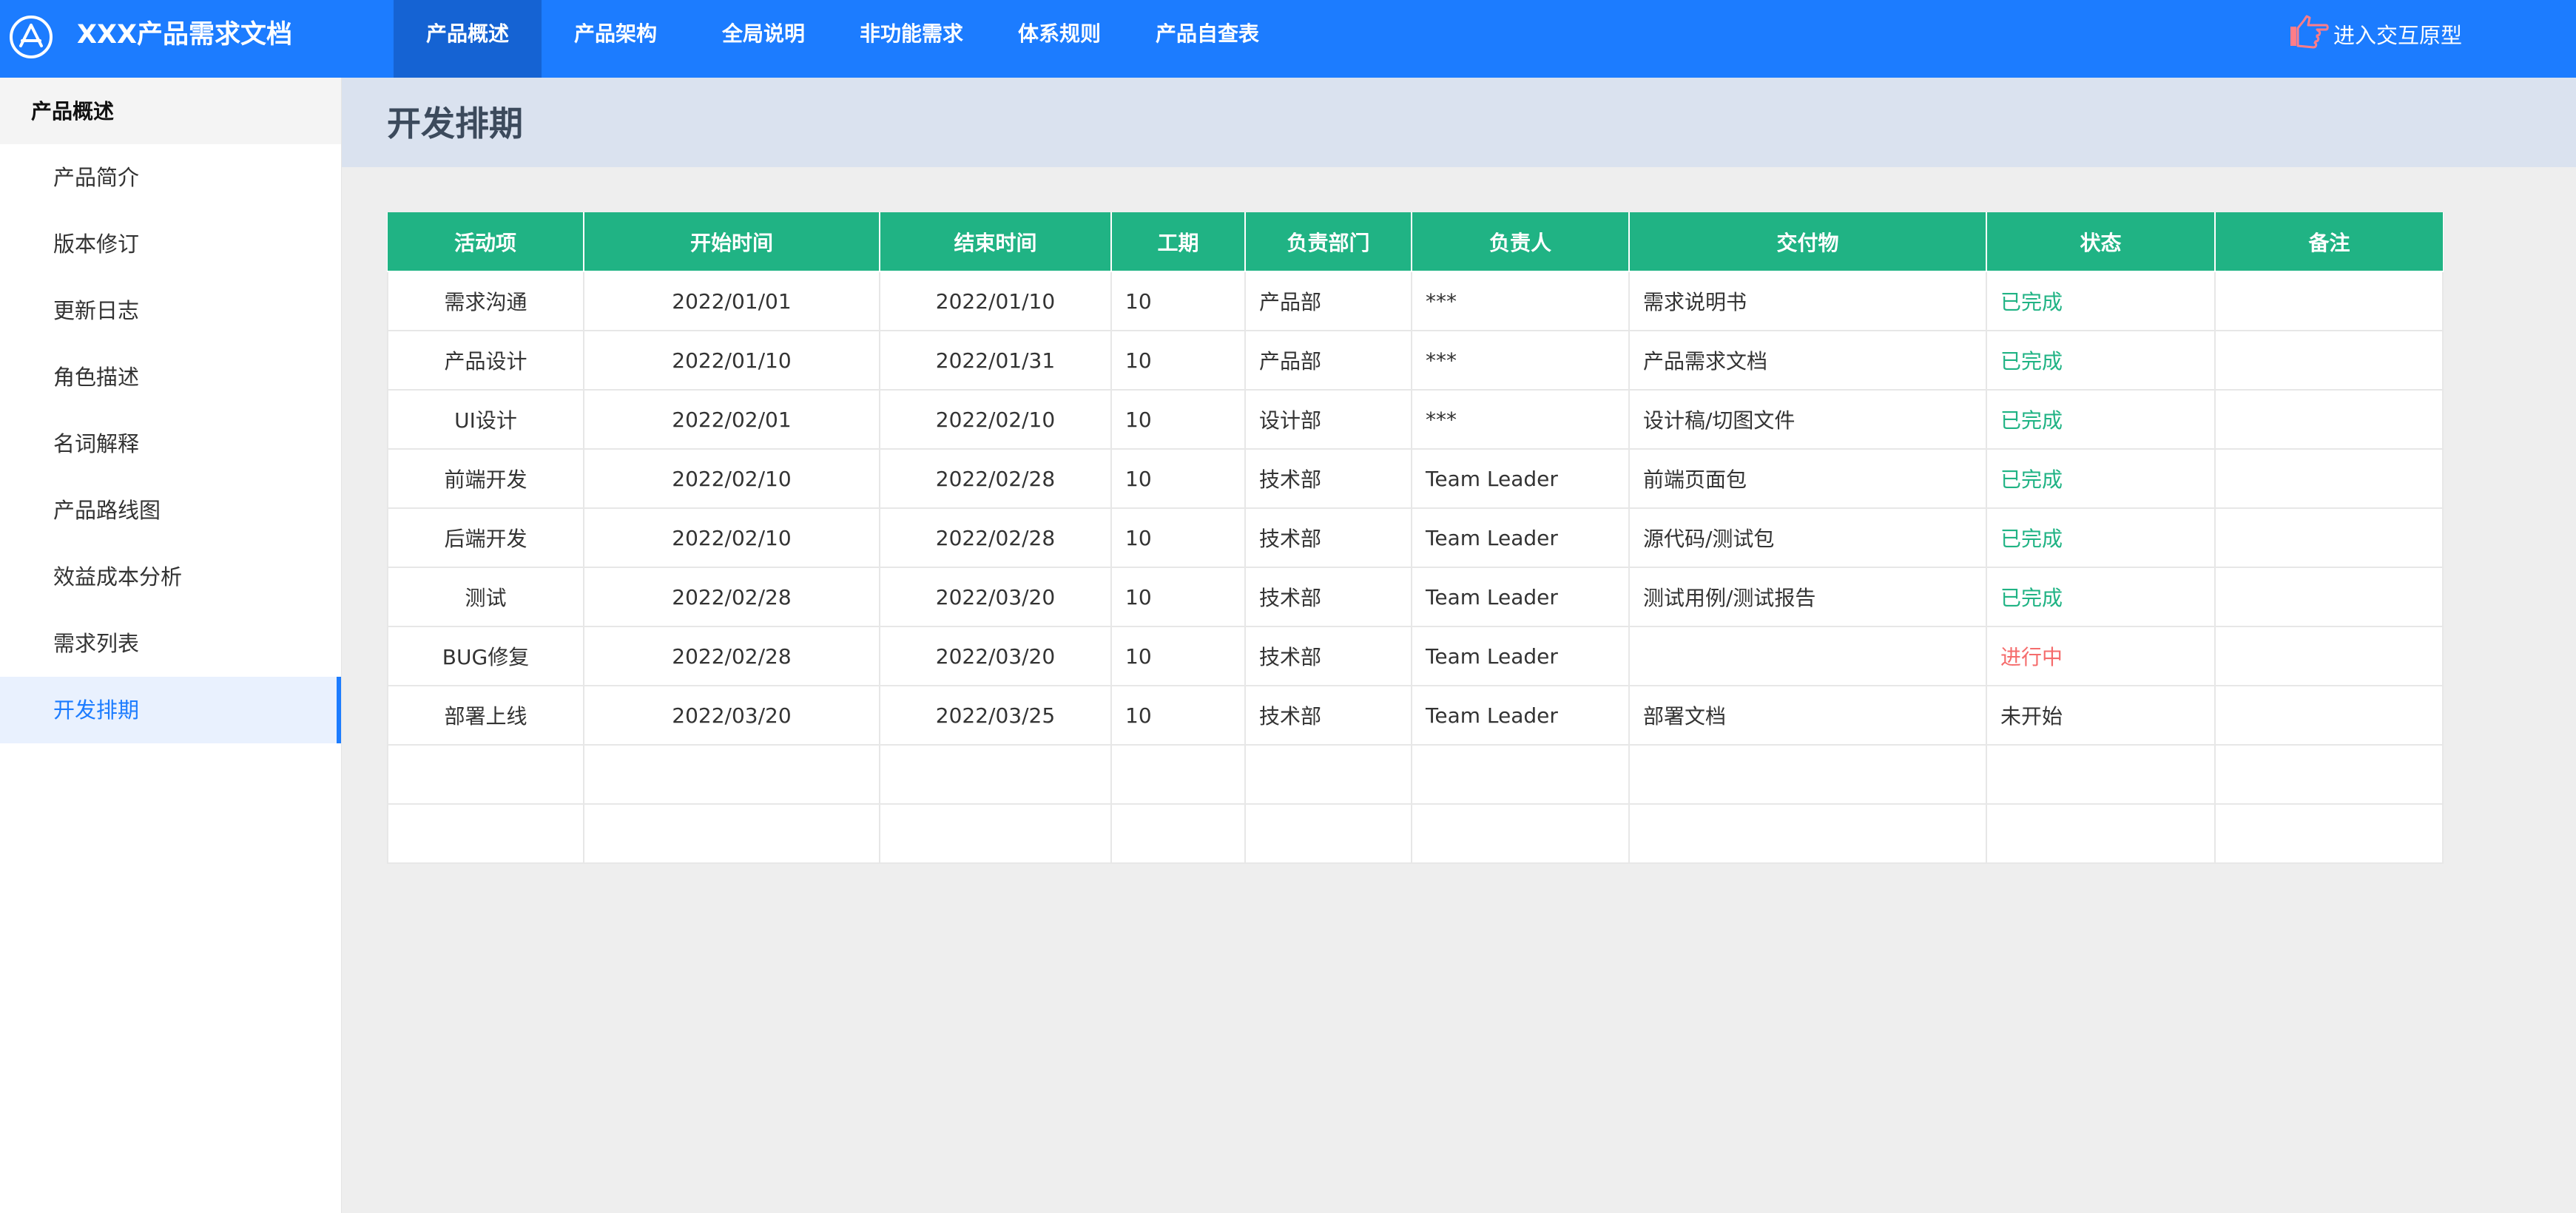 This screenshot has width=2576, height=1213. I want to click on sidebar-item-role-description: 角色描述, so click(170, 377).